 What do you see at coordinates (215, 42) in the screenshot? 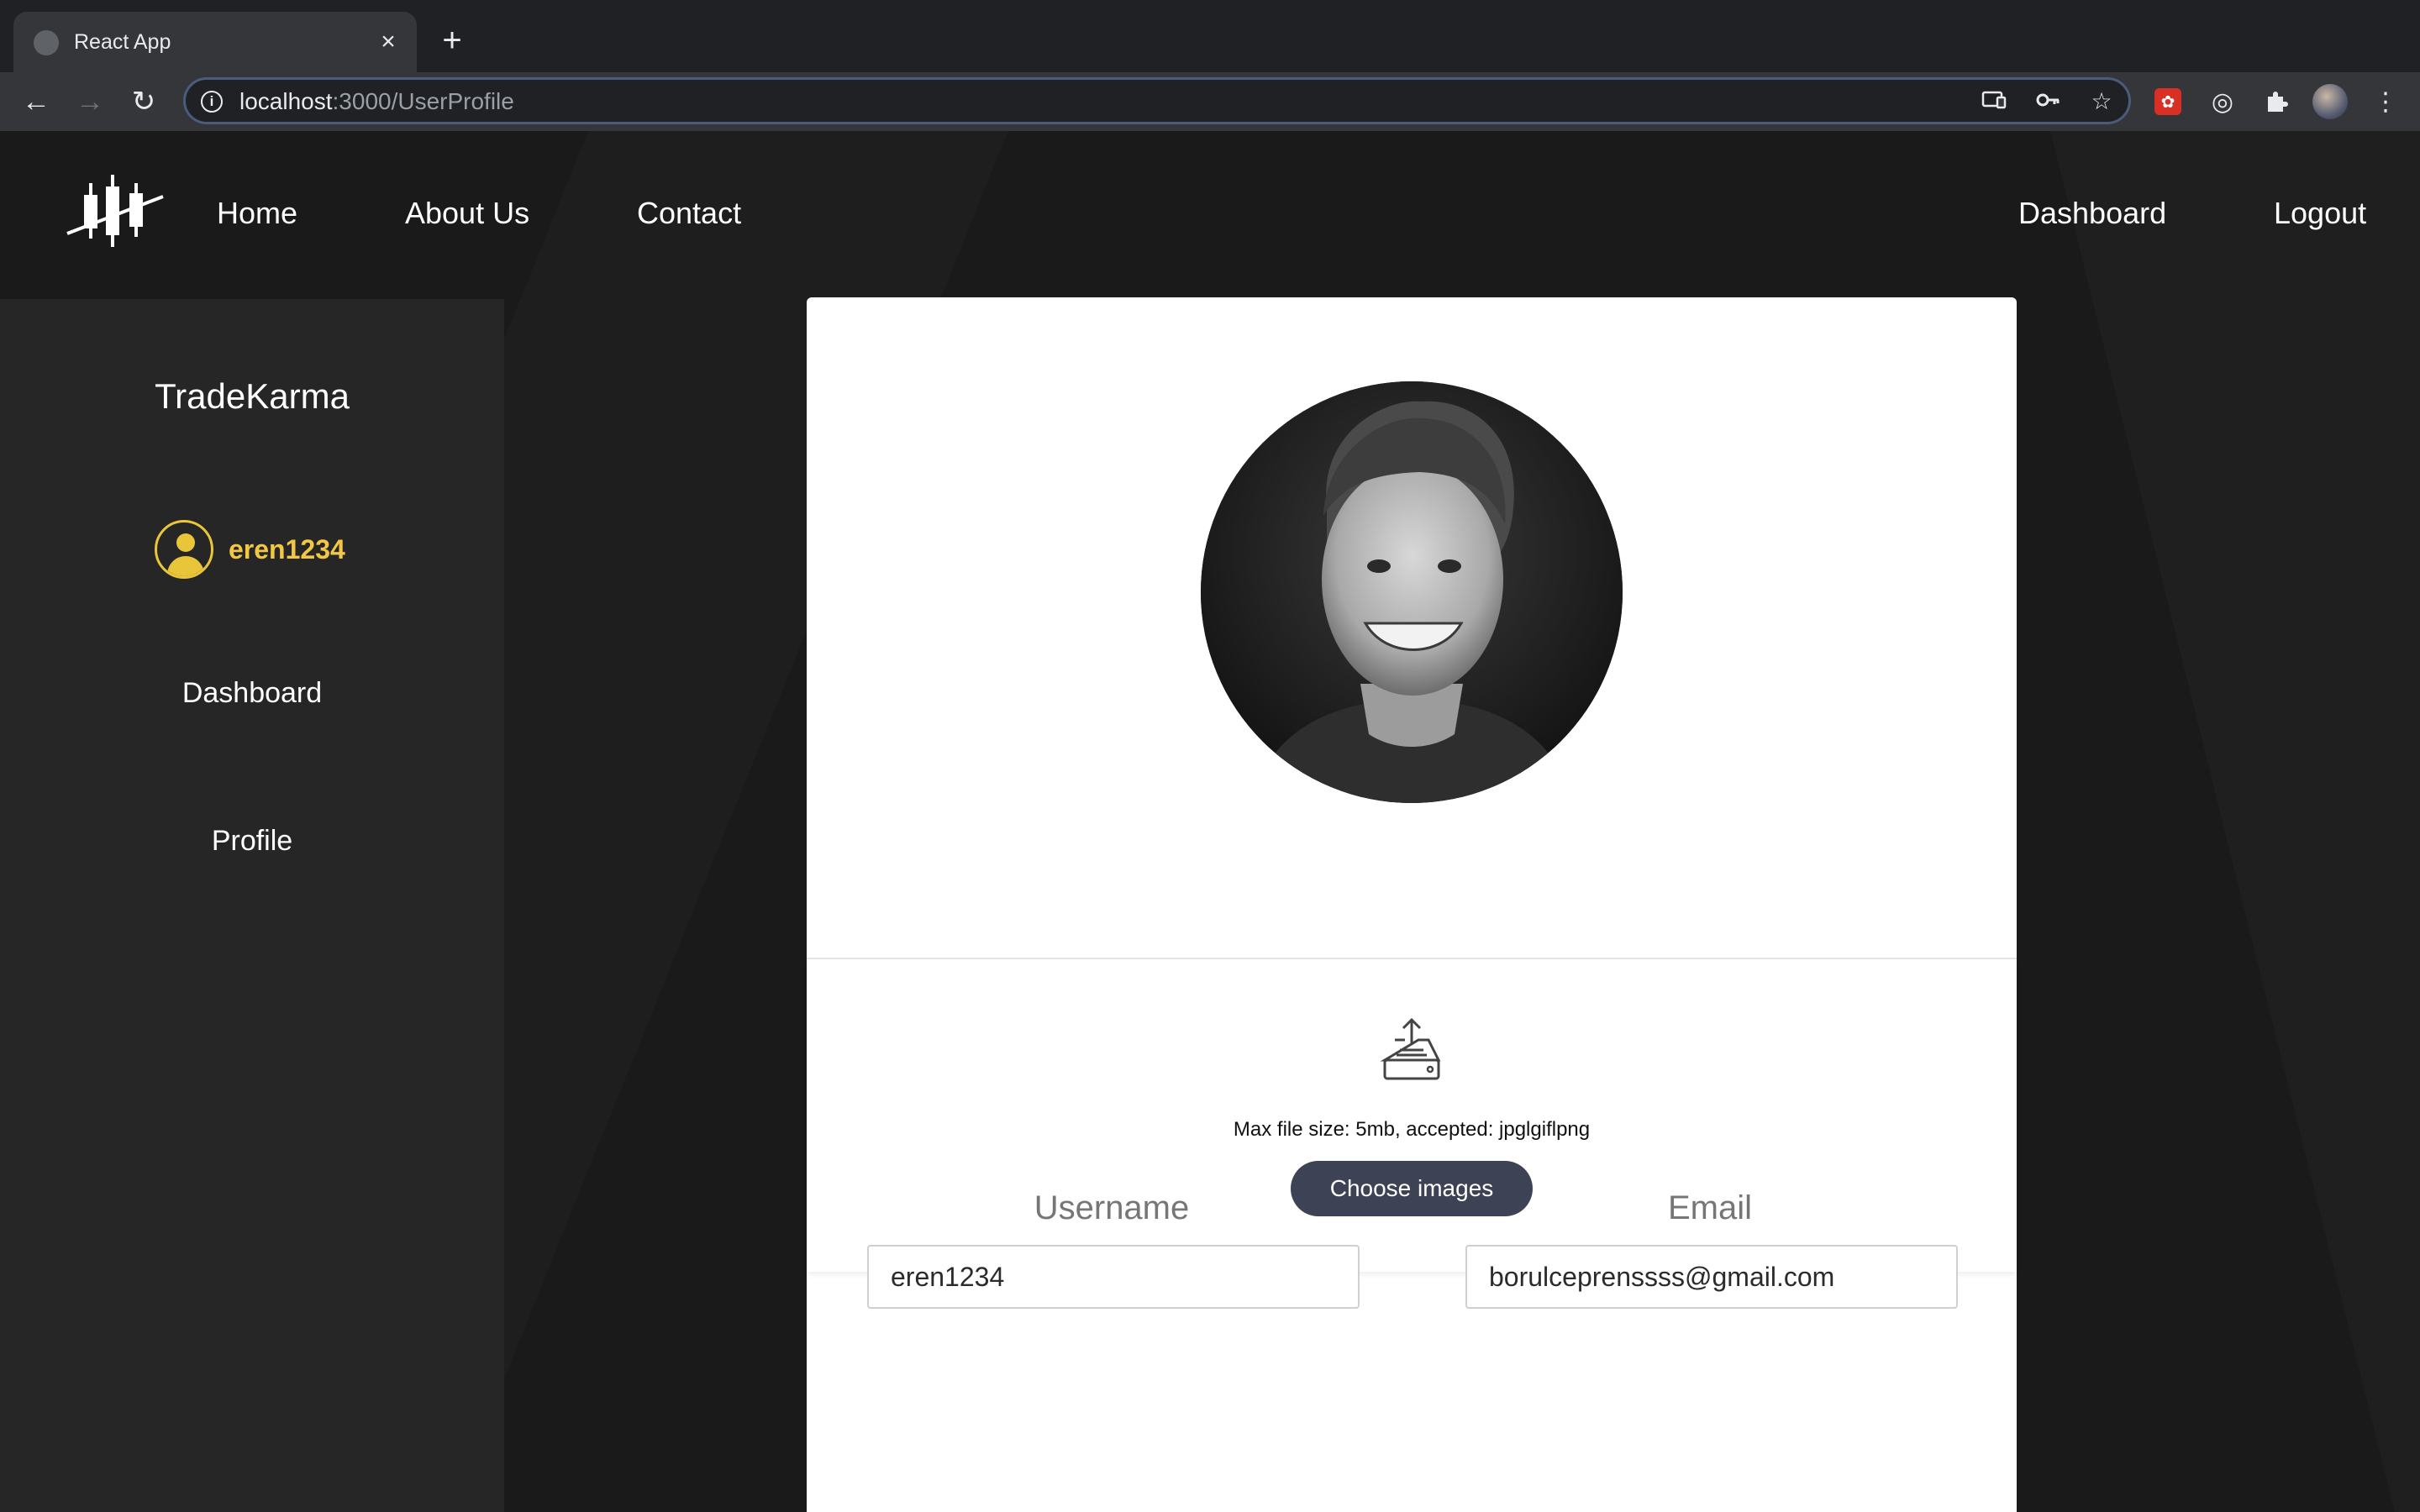
I see `browser-tab: React App ×` at bounding box center [215, 42].